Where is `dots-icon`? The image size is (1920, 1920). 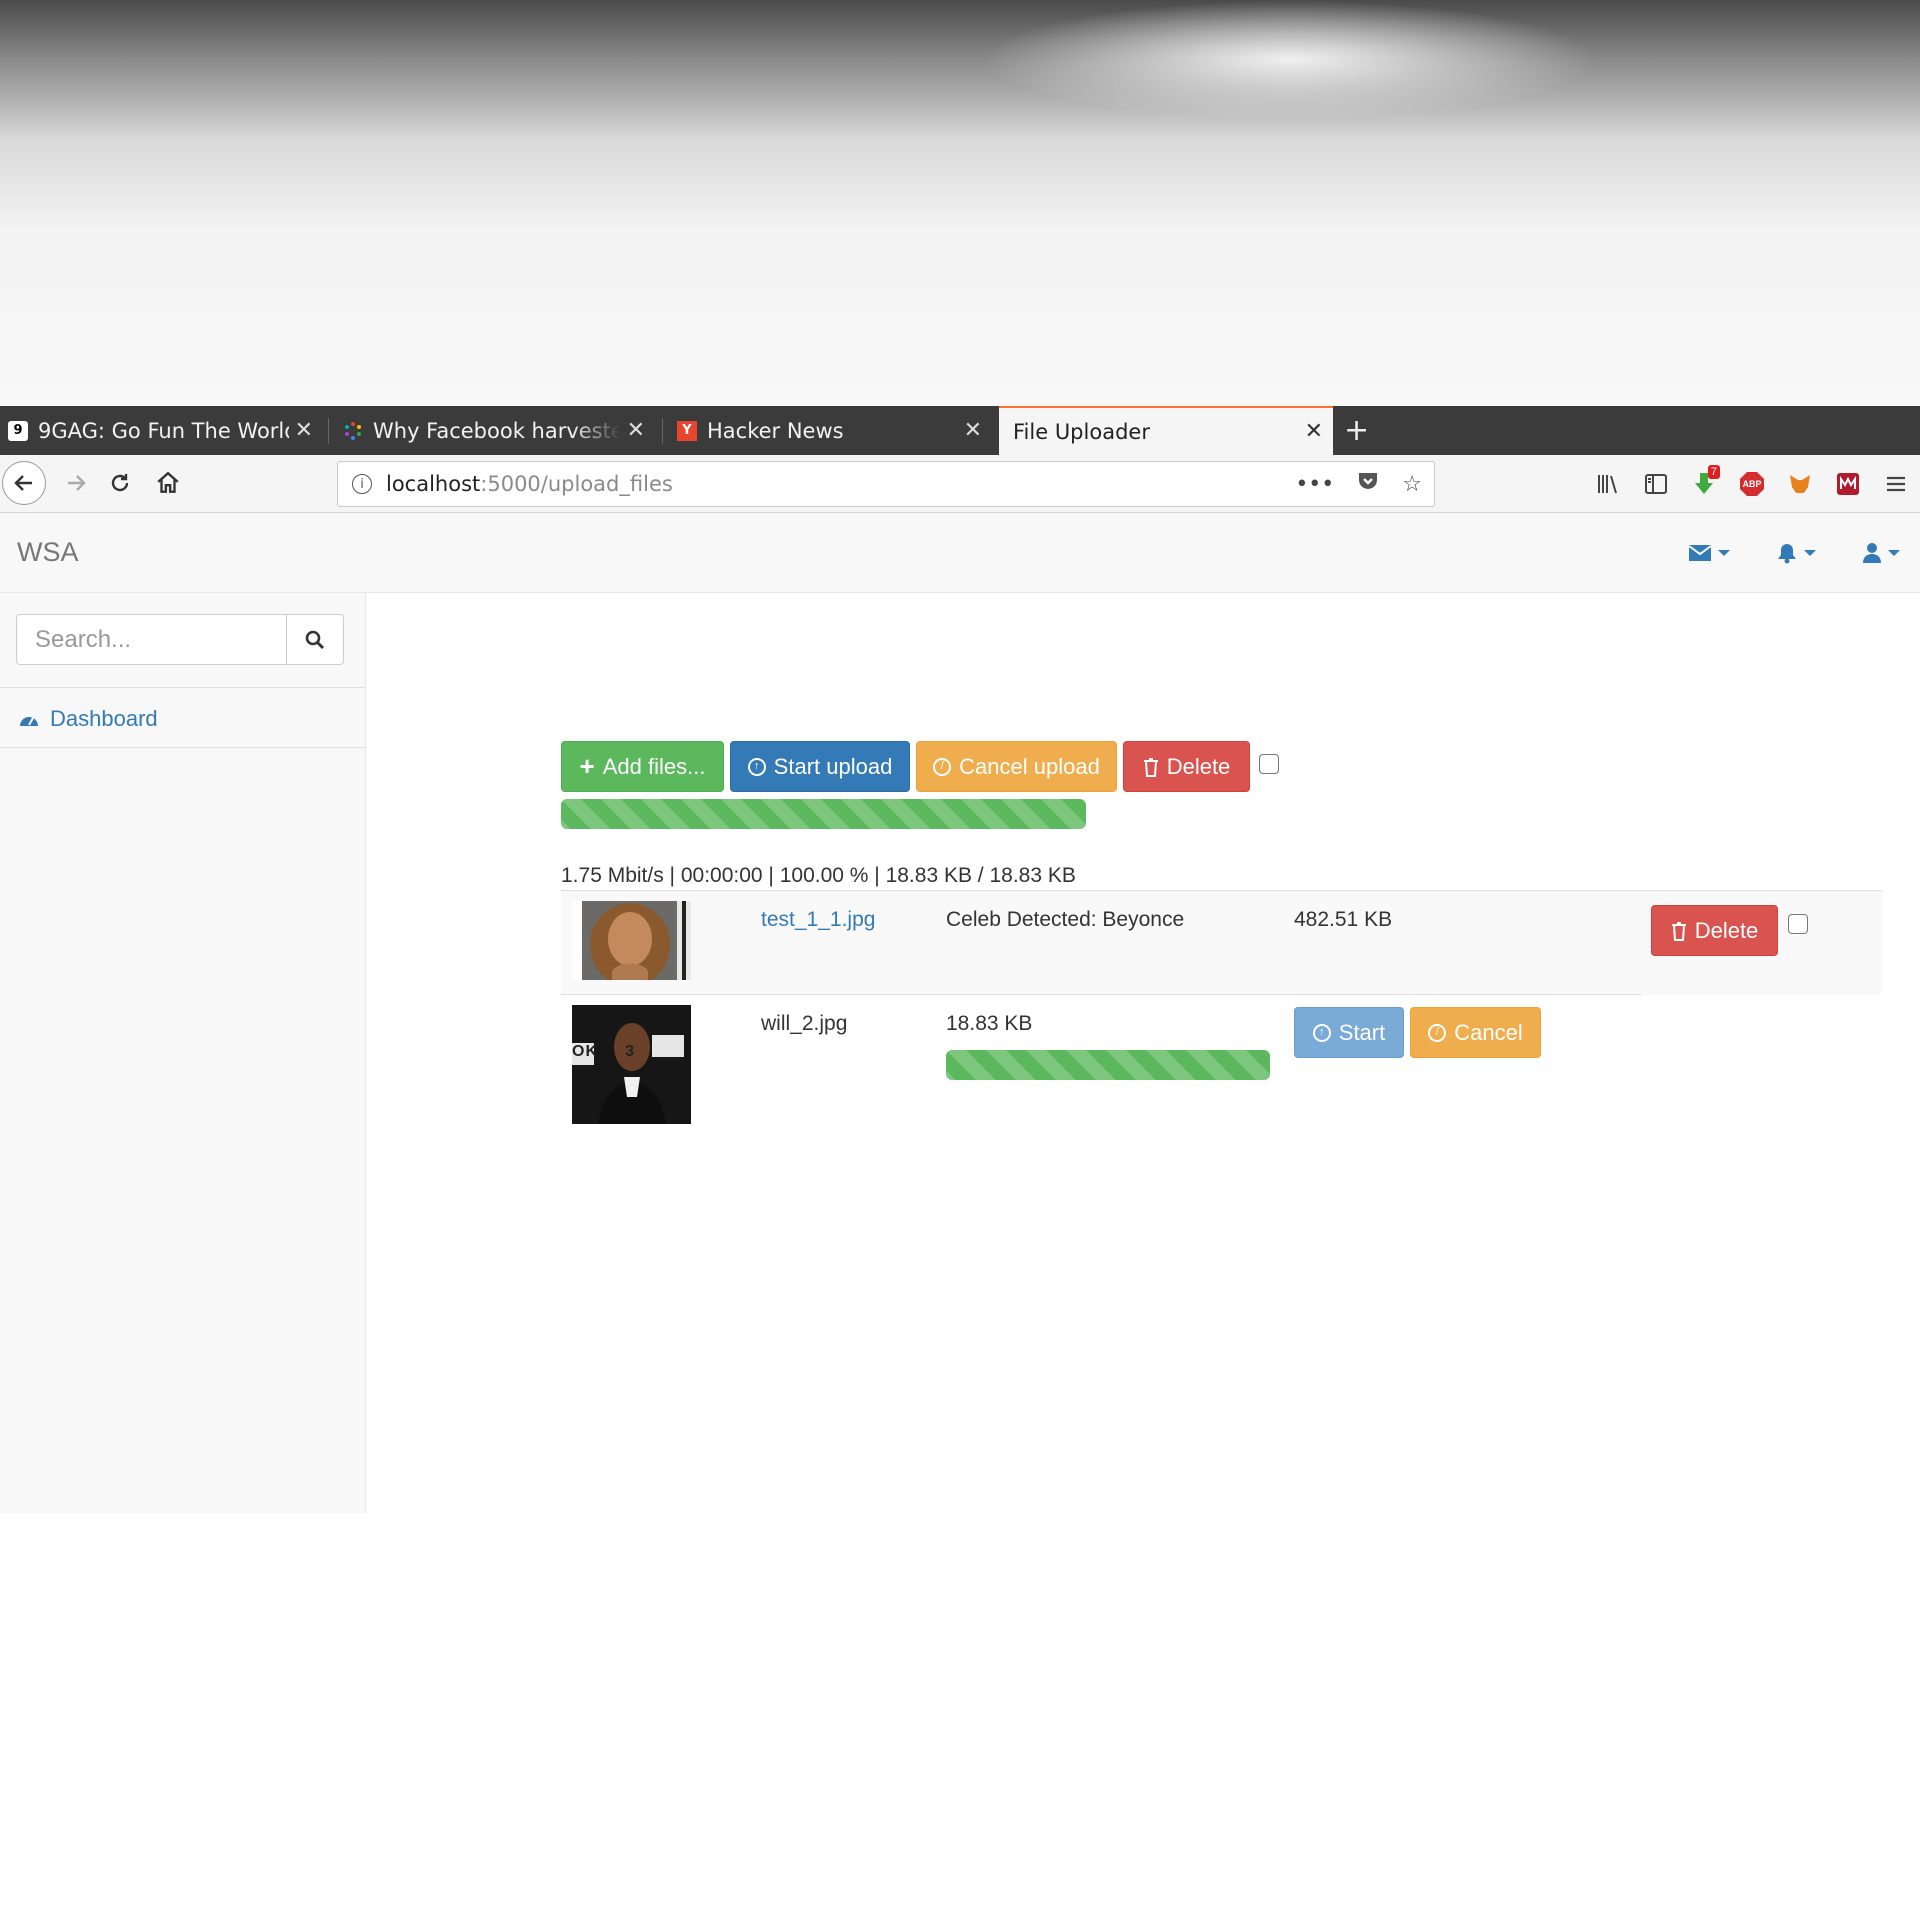
dots-icon is located at coordinates (353, 431).